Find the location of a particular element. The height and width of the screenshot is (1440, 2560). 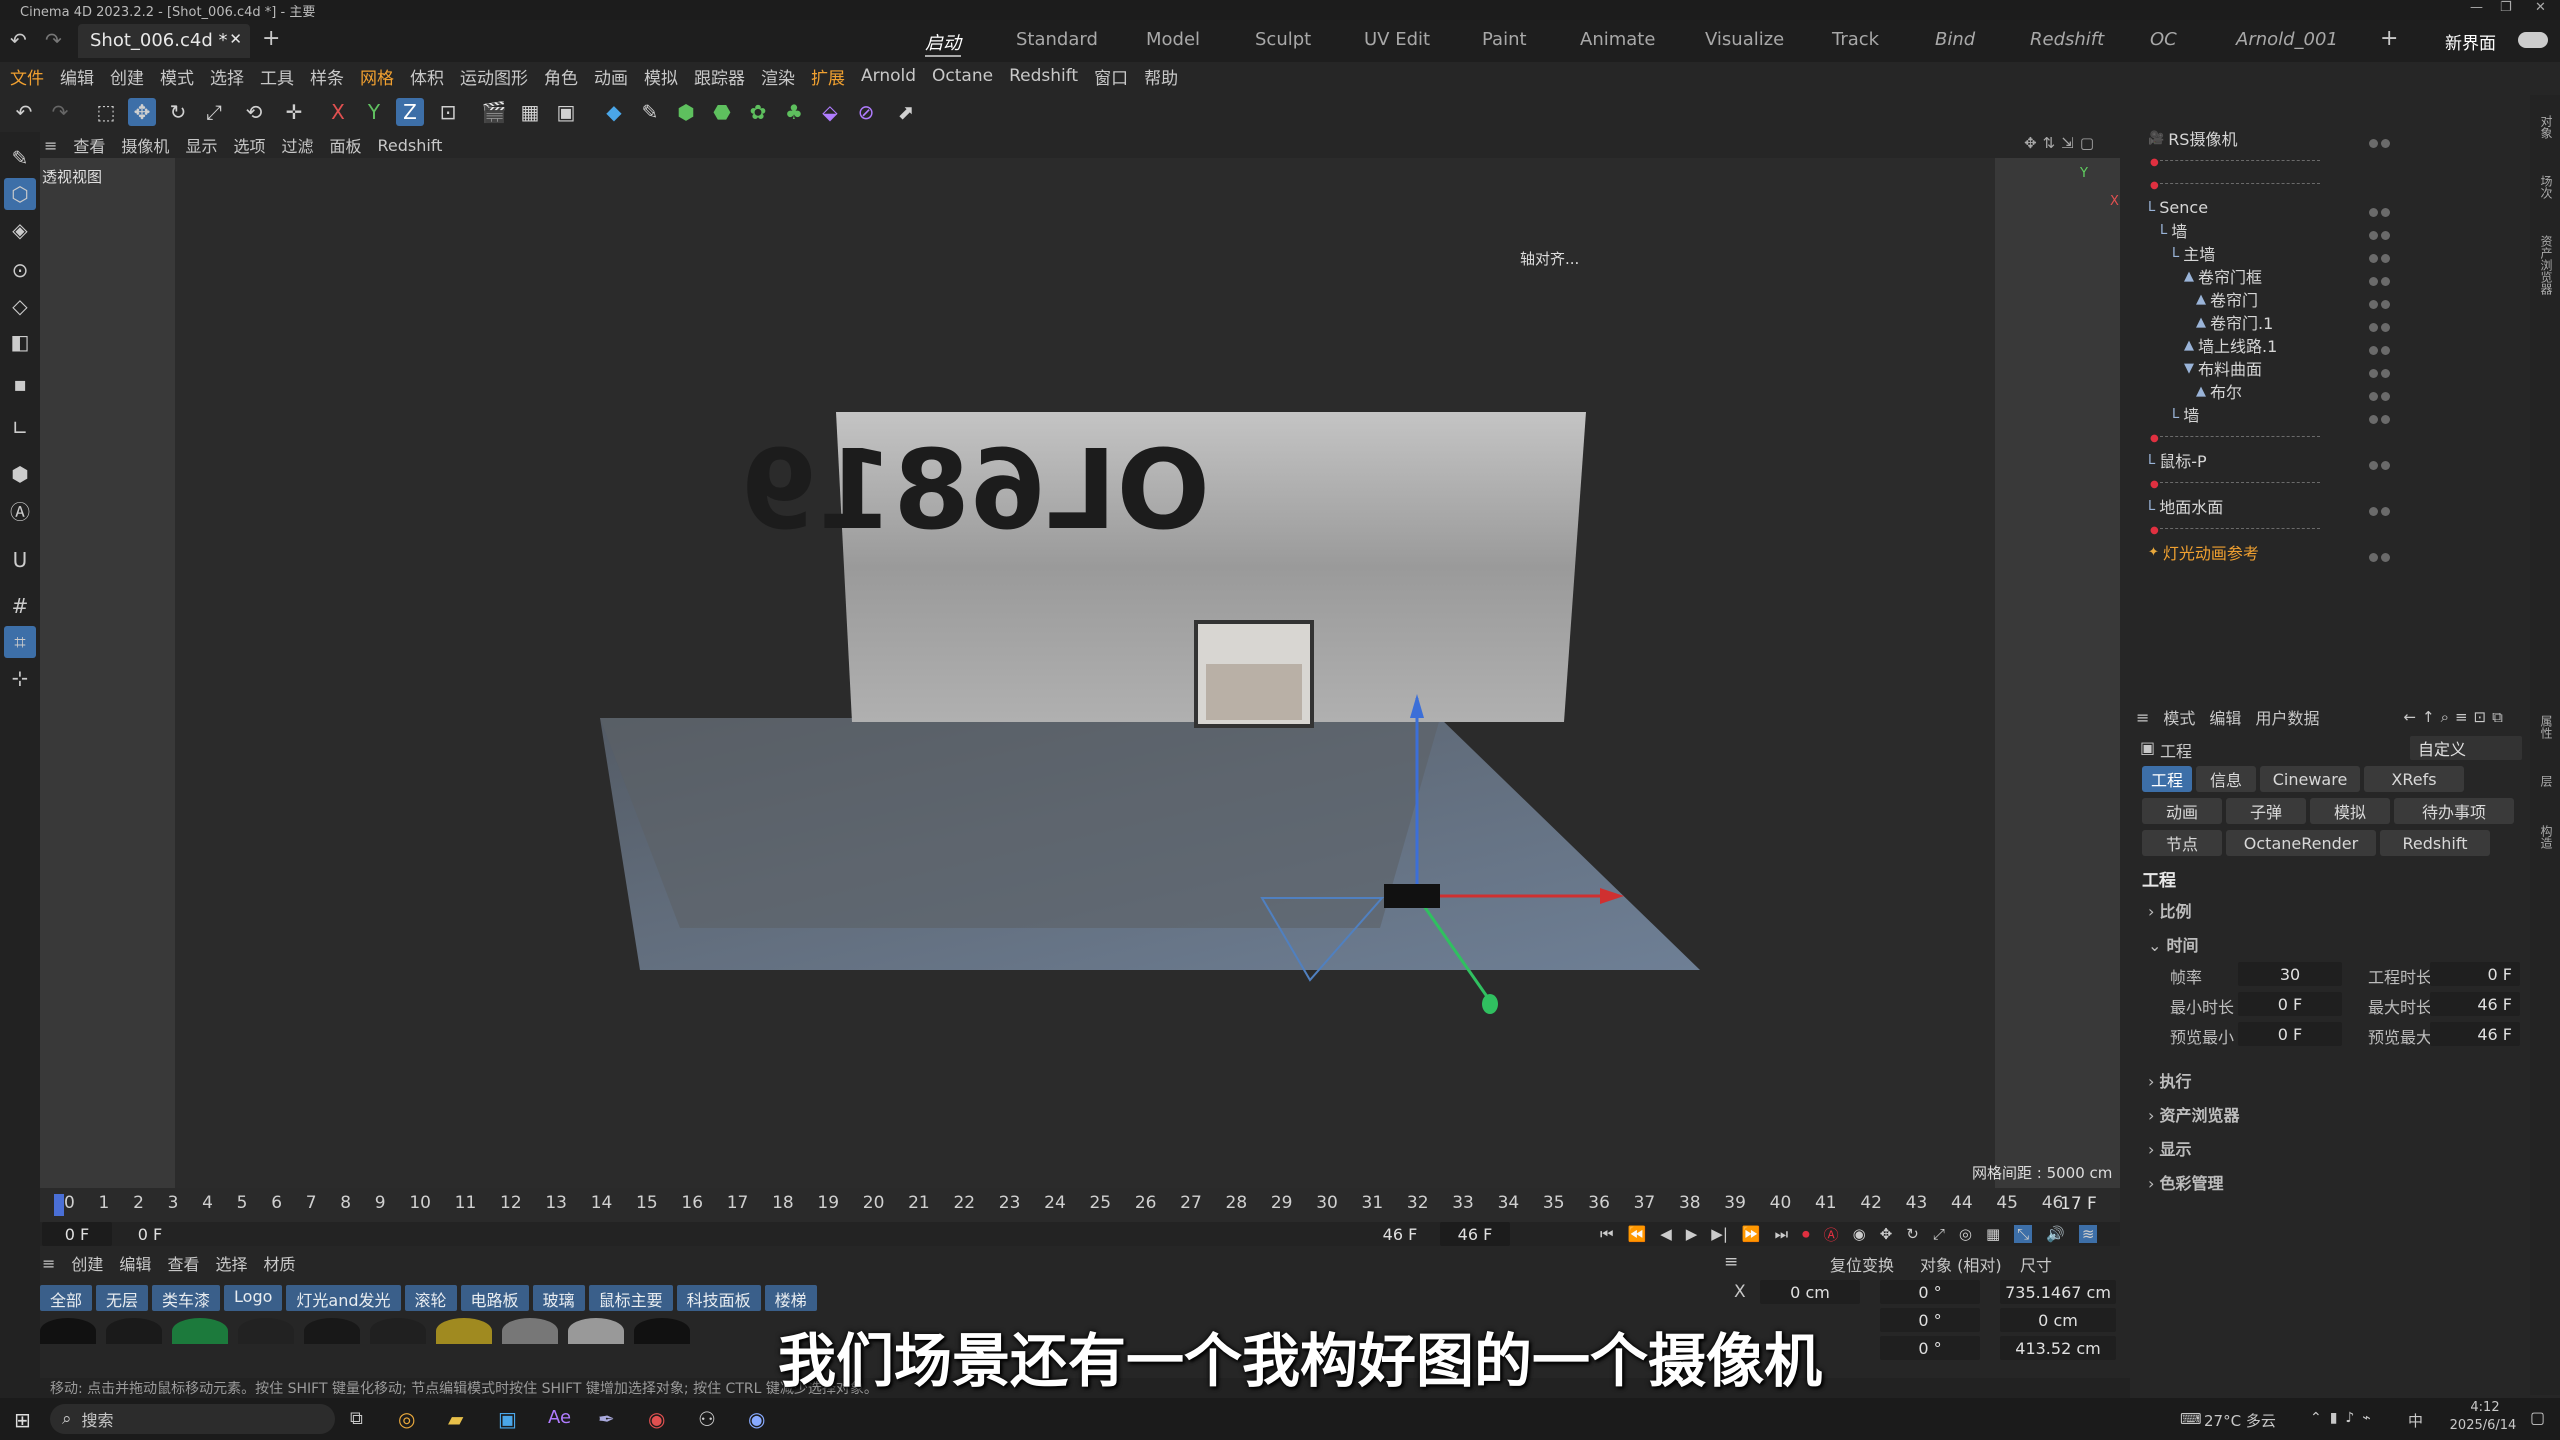

play-icon: ▶ is located at coordinates (1692, 1234).